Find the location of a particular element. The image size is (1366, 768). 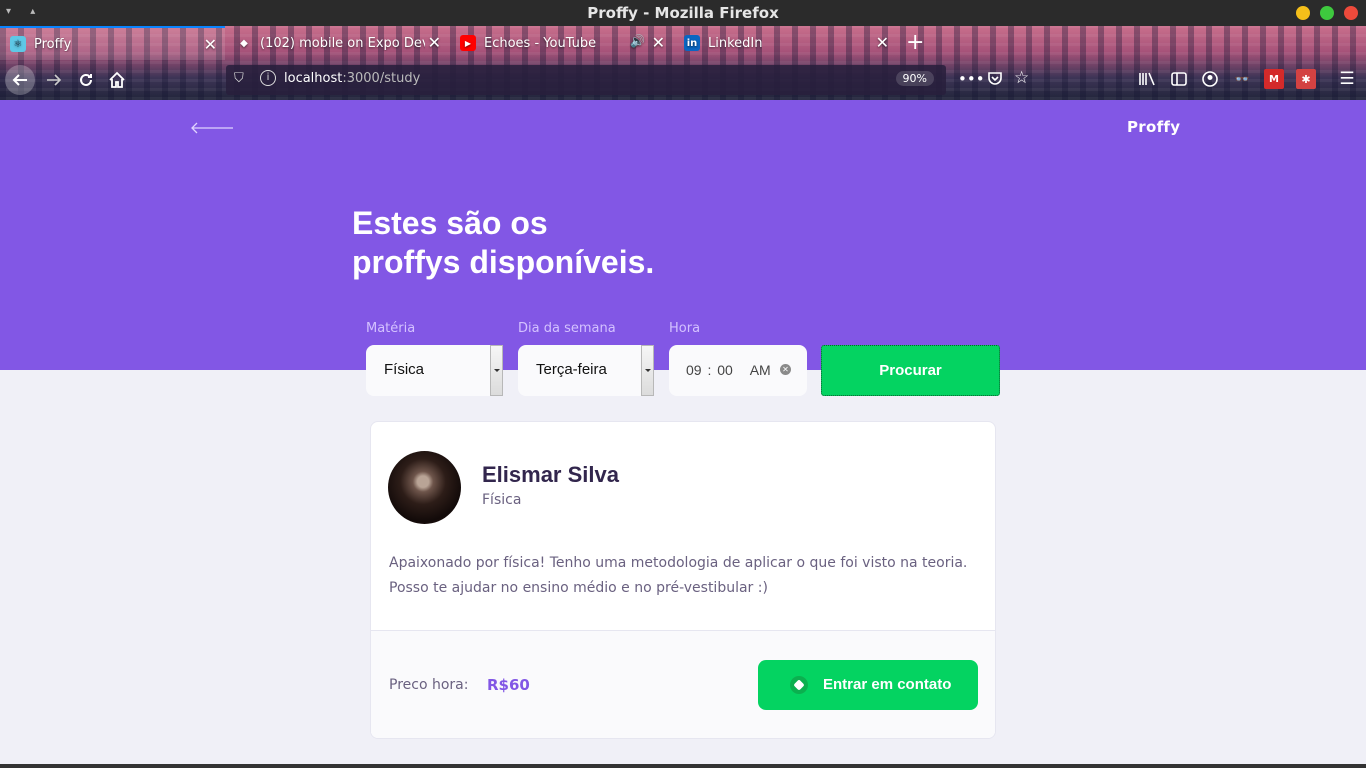

weekday-label: Dia da semana is located at coordinates (567, 328).